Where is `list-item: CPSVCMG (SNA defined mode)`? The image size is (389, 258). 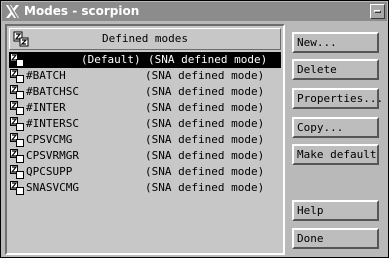 list-item: CPSVCMG (SNA defined mode) is located at coordinates (145, 140).